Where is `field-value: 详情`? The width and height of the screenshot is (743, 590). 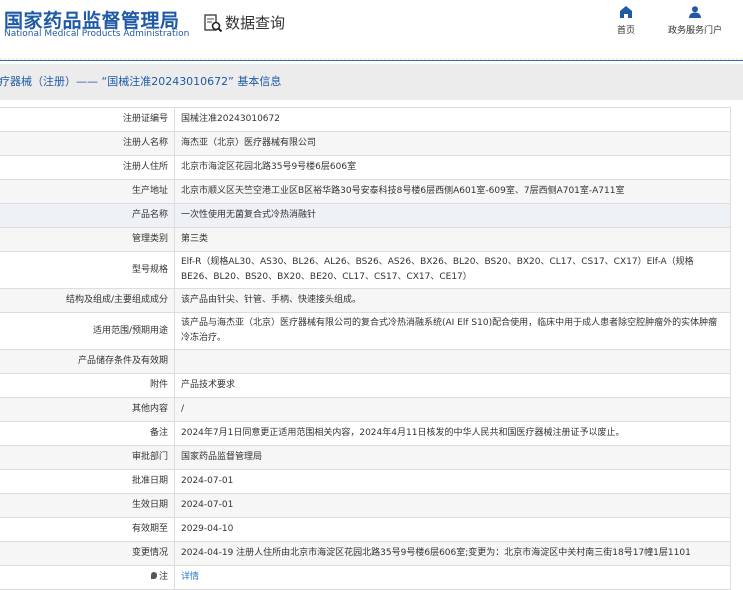 field-value: 详情 is located at coordinates (452, 577).